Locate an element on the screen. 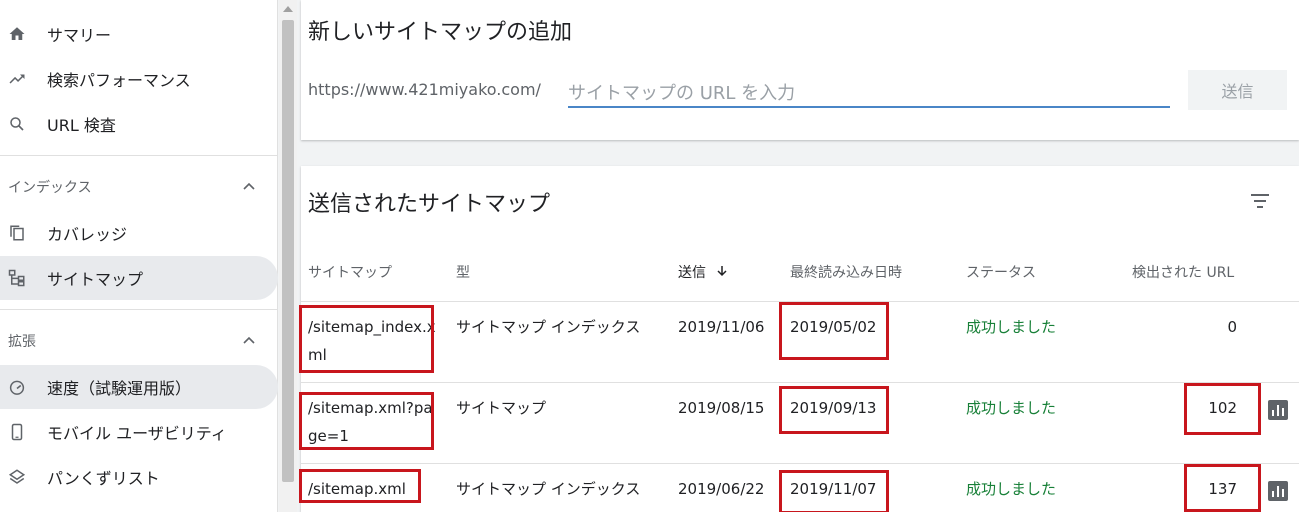 The height and width of the screenshot is (512, 1299). column-header-sitemap: サイトマップ is located at coordinates (350, 272).